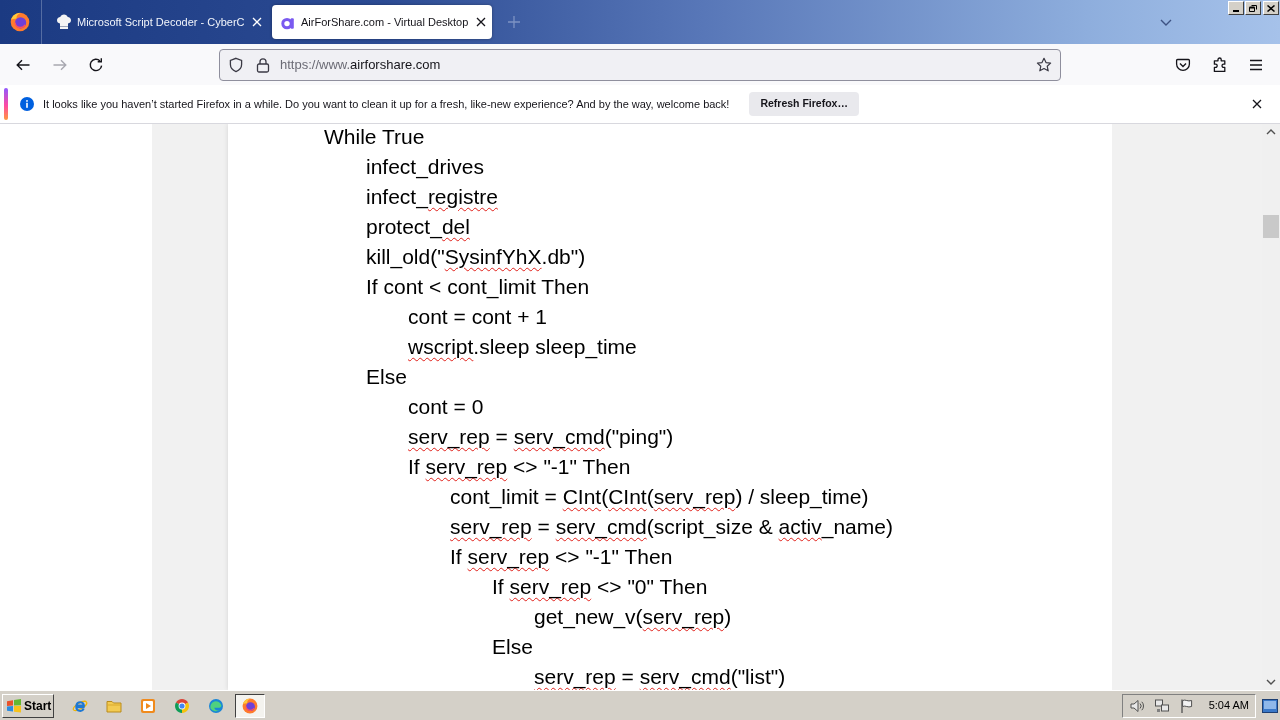 This screenshot has width=1280, height=720. I want to click on close-window-icon, so click(1271, 8).